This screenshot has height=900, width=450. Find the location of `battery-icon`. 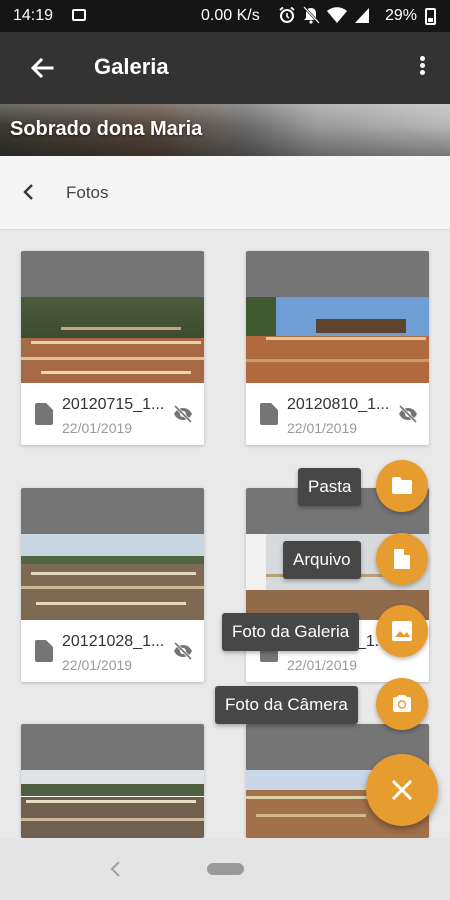

battery-icon is located at coordinates (430, 16).